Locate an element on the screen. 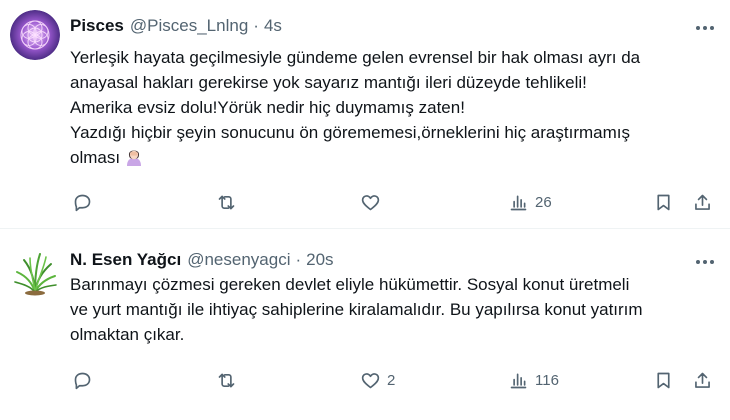 This screenshot has height=420, width=730. display-name: Pisces is located at coordinates (97, 26).